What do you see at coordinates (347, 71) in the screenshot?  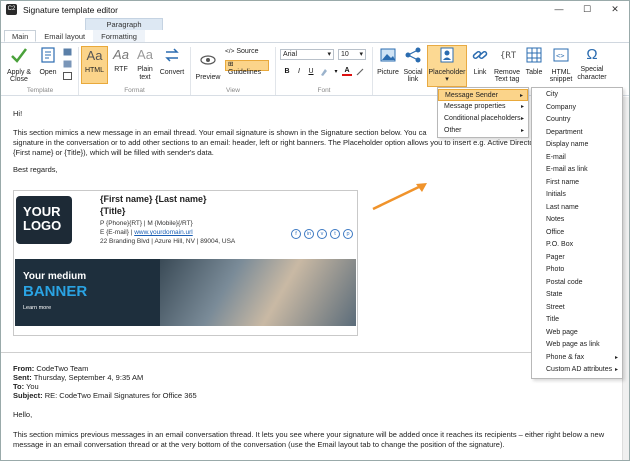 I see `font-color-button: A` at bounding box center [347, 71].